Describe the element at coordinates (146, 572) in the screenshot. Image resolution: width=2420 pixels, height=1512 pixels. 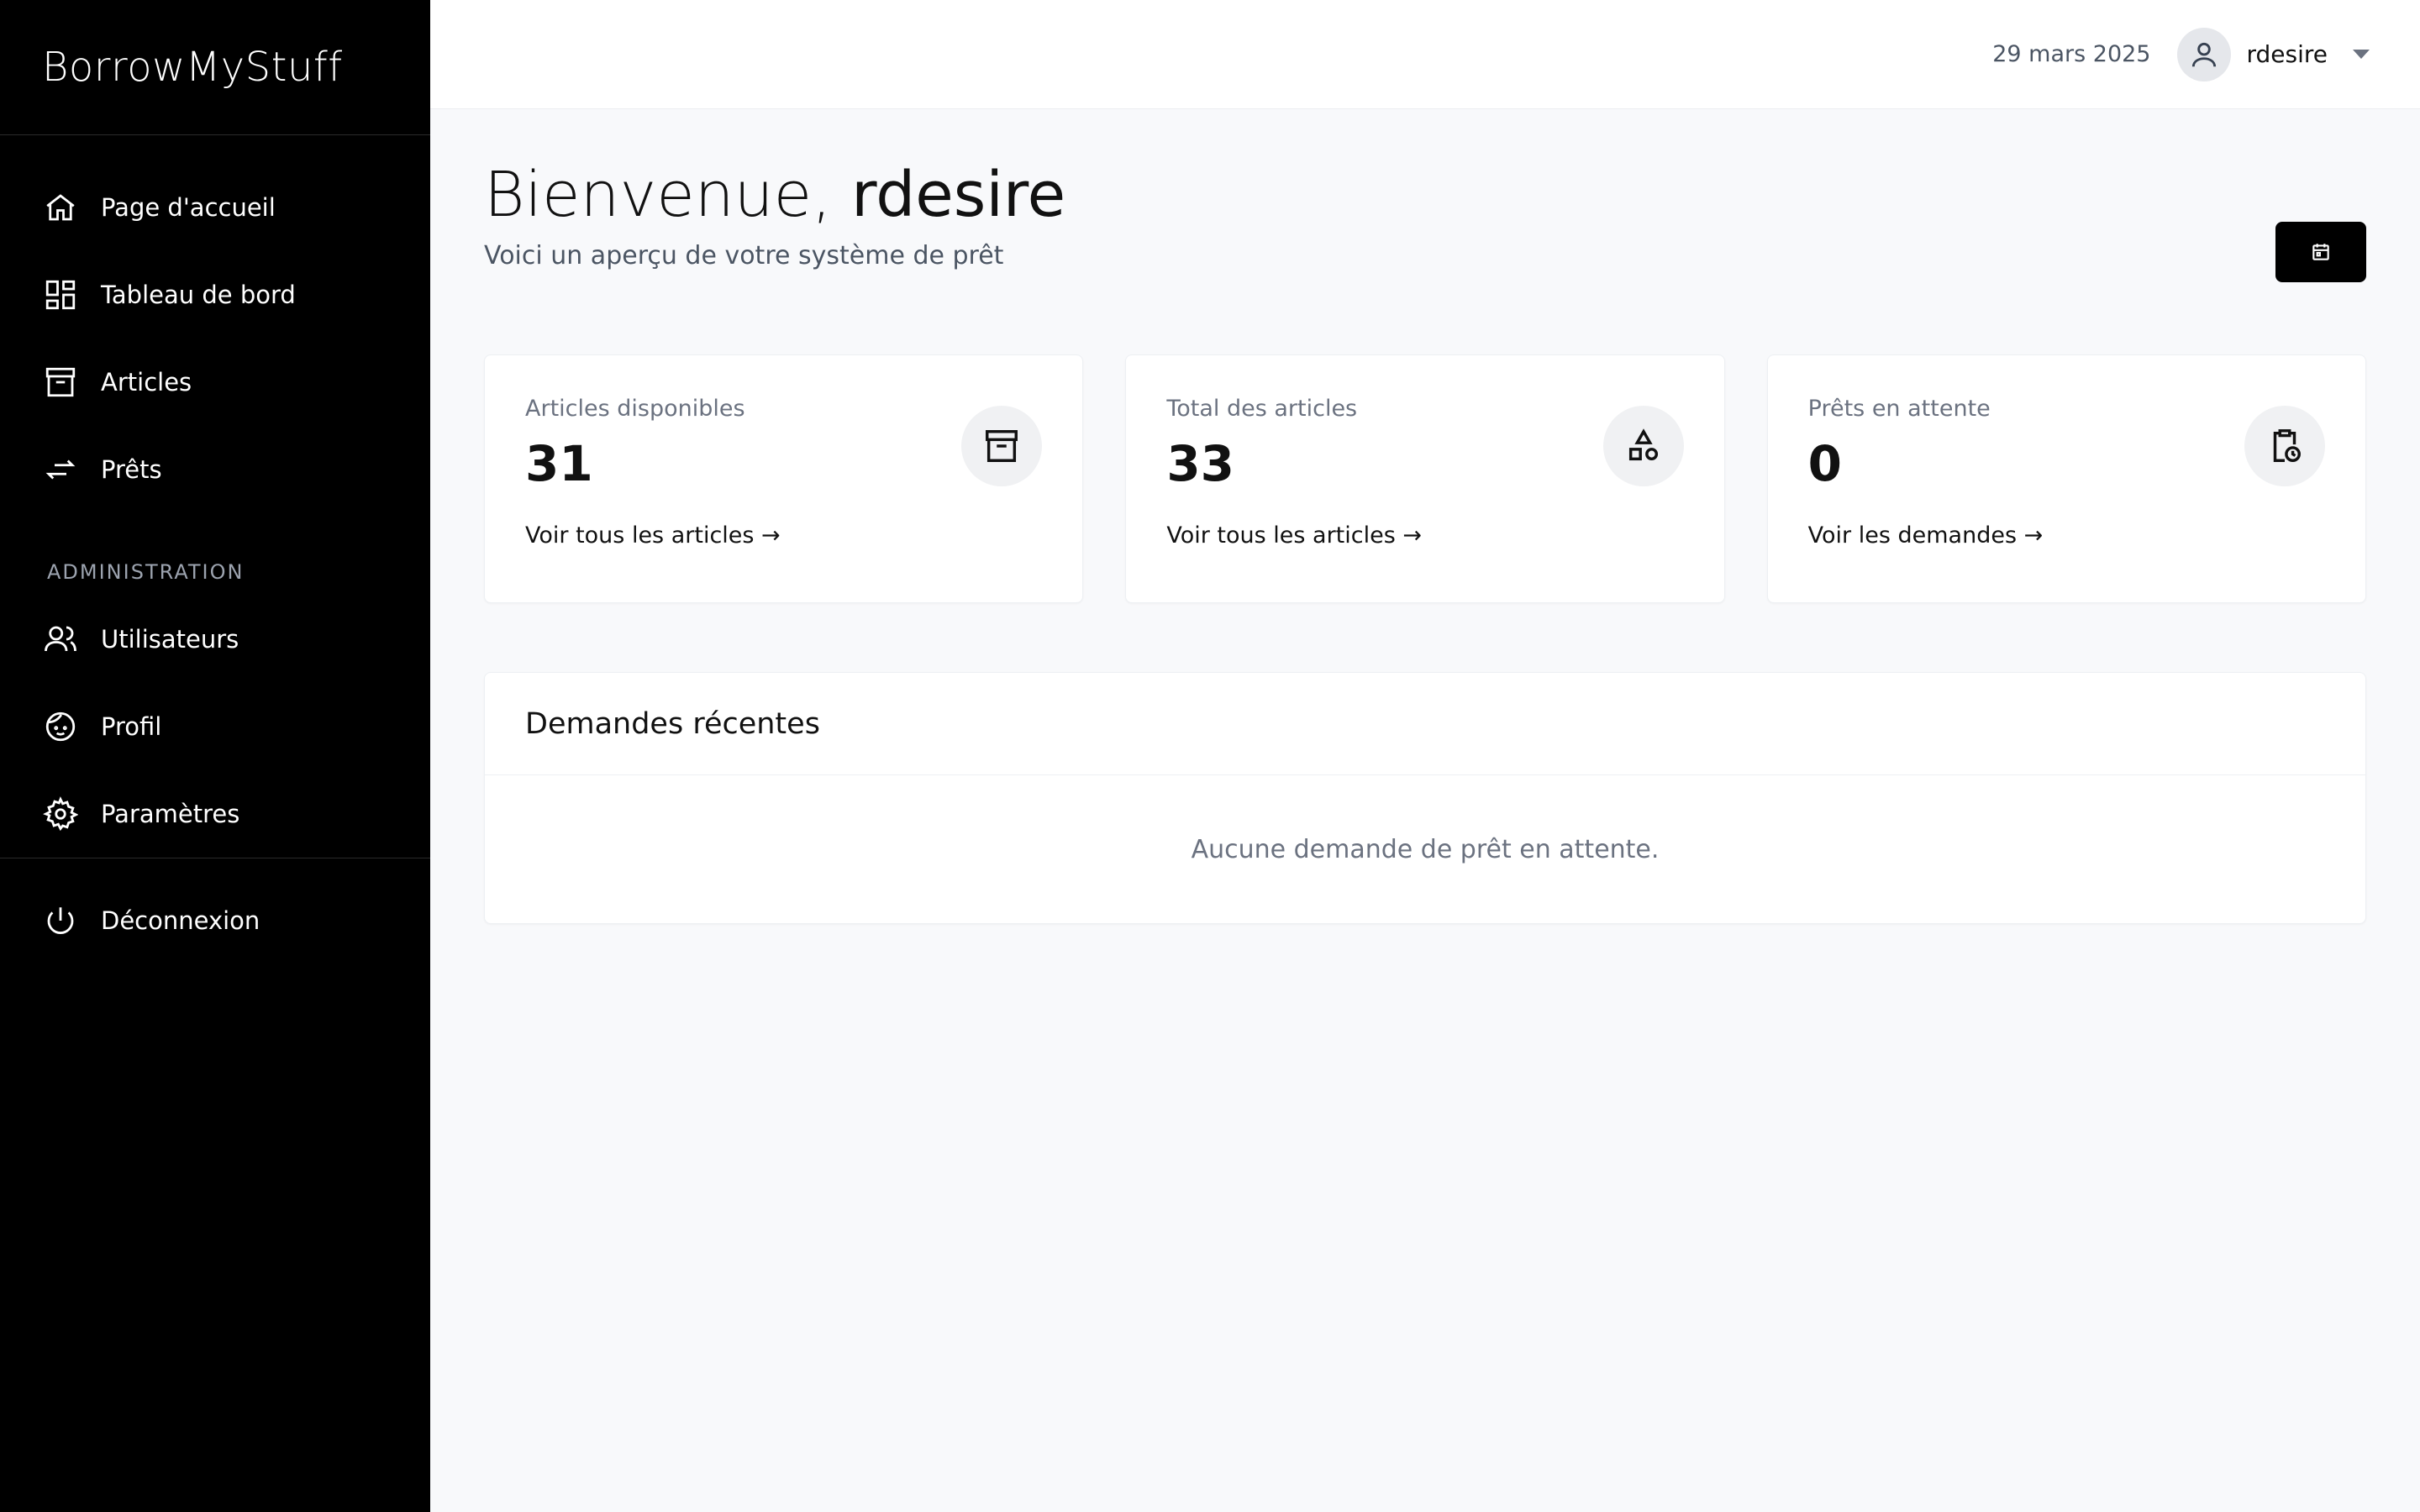
I see `admin-section-heading: ADMINISTRATION` at that location.